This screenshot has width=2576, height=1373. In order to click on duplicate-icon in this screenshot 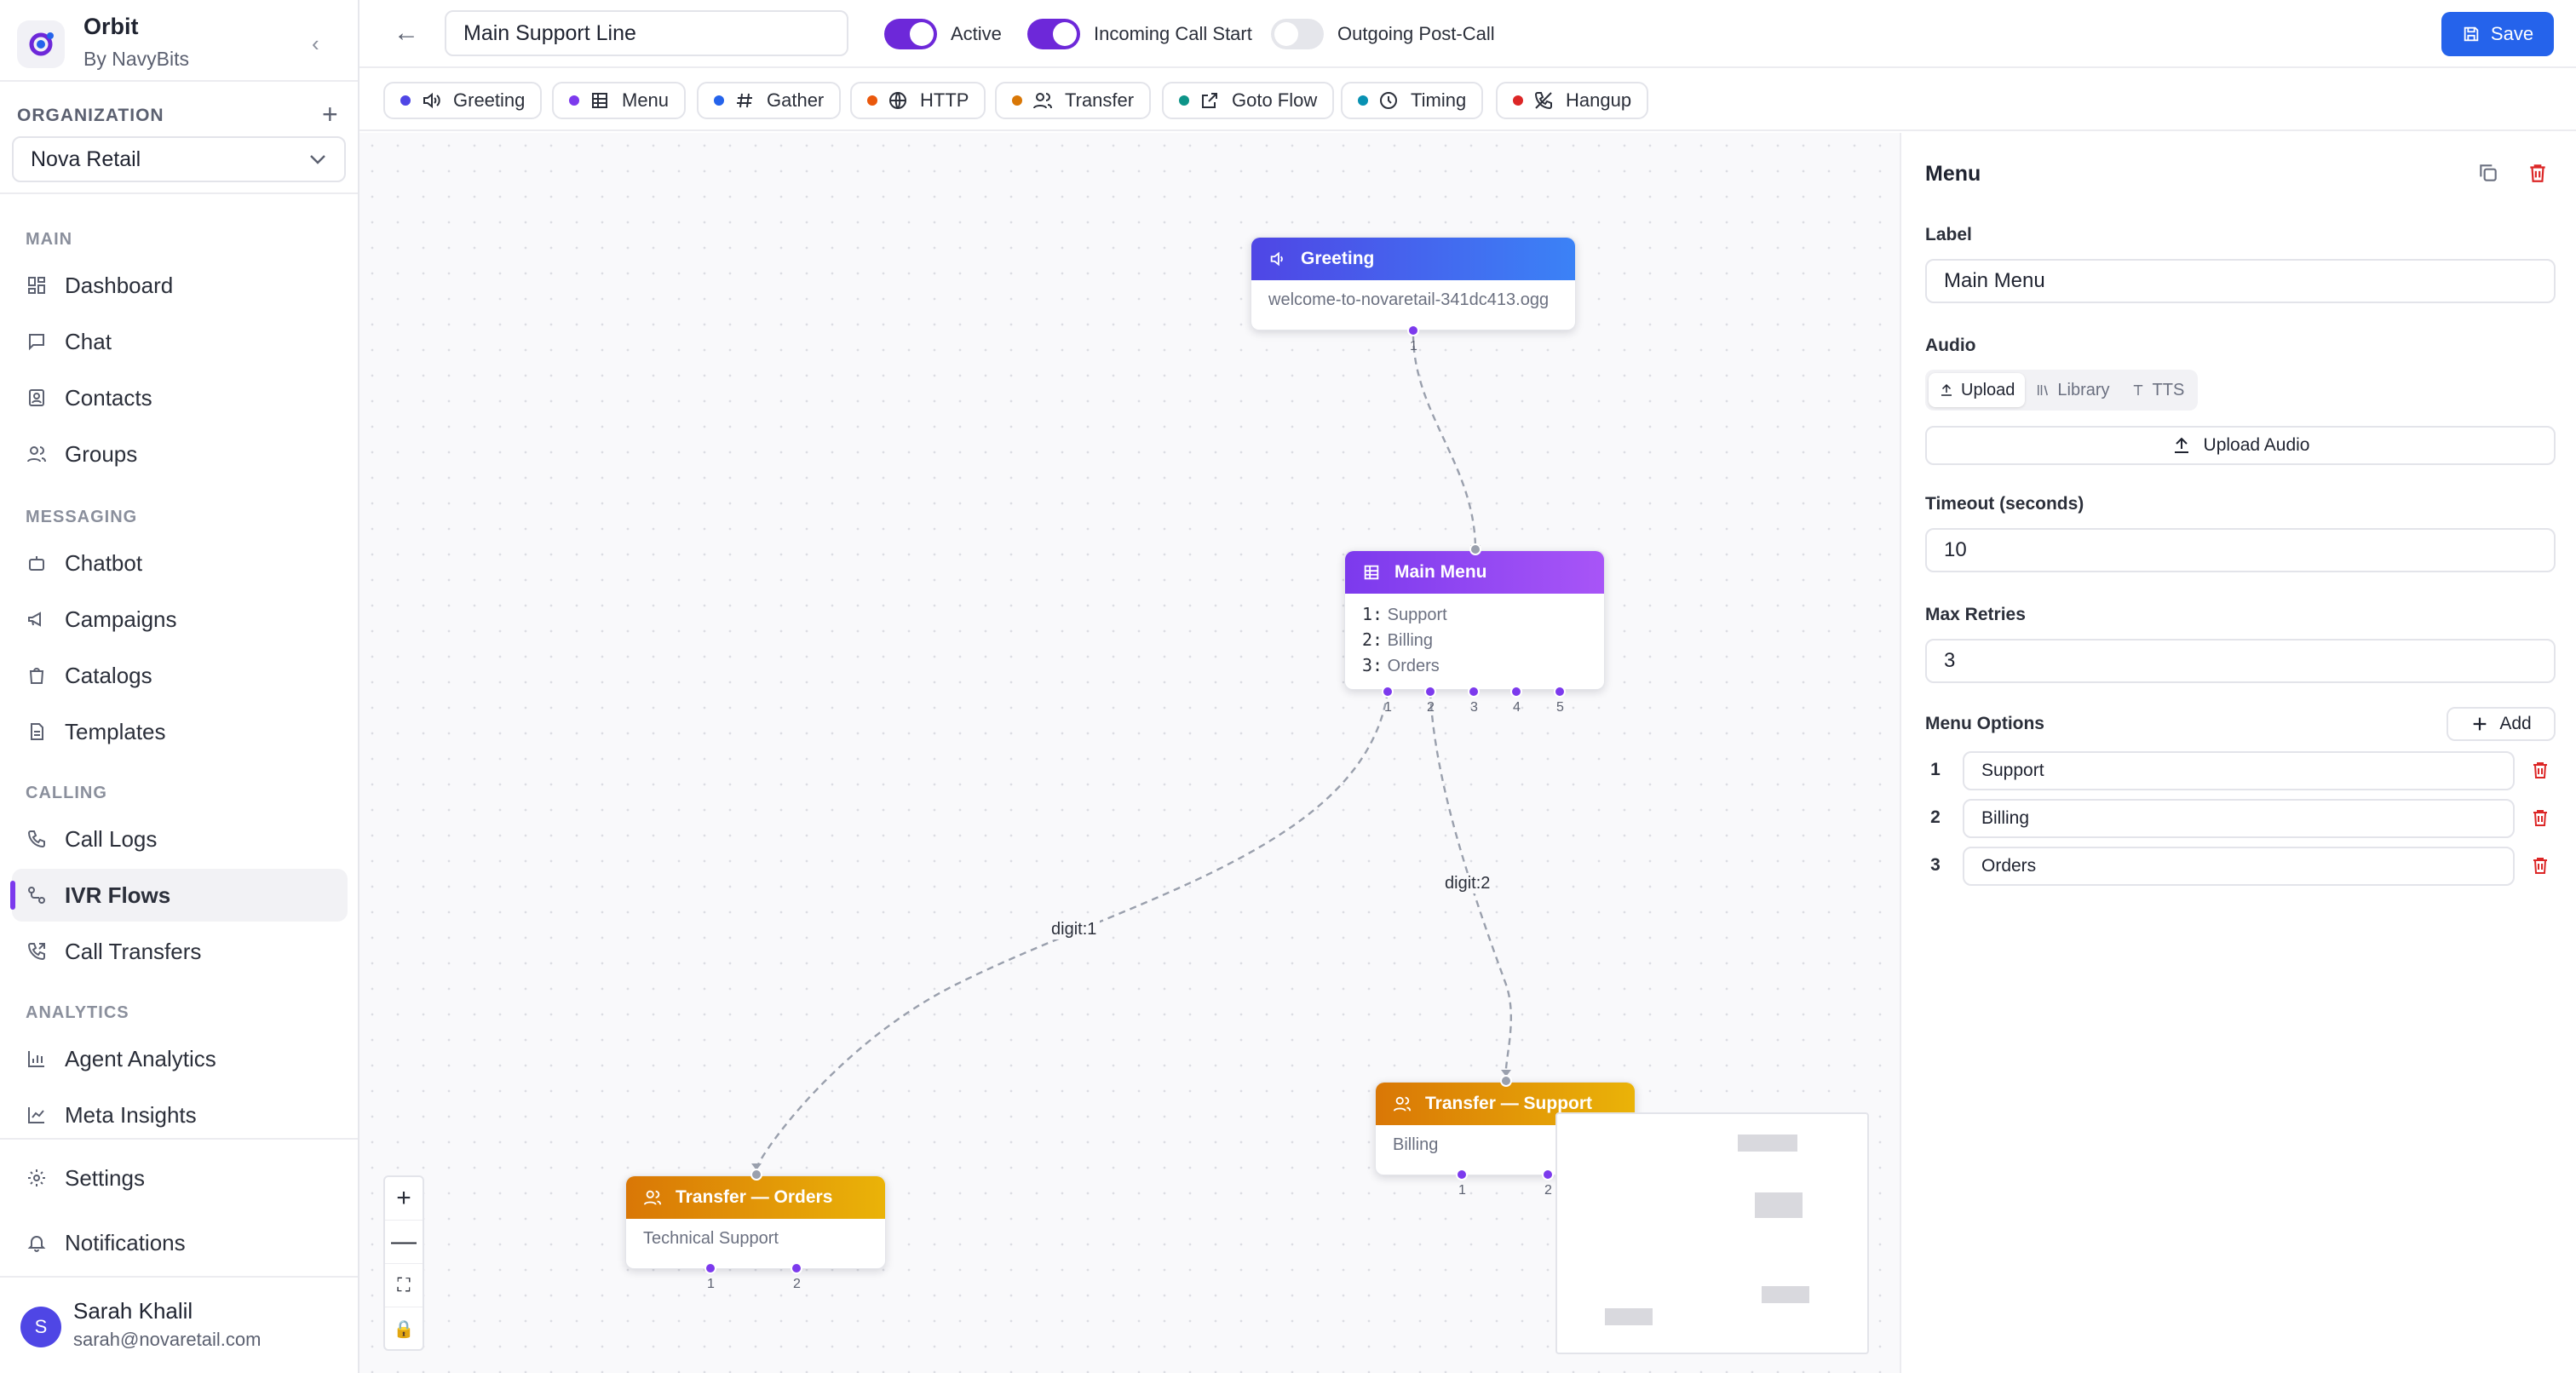, I will do `click(2488, 175)`.